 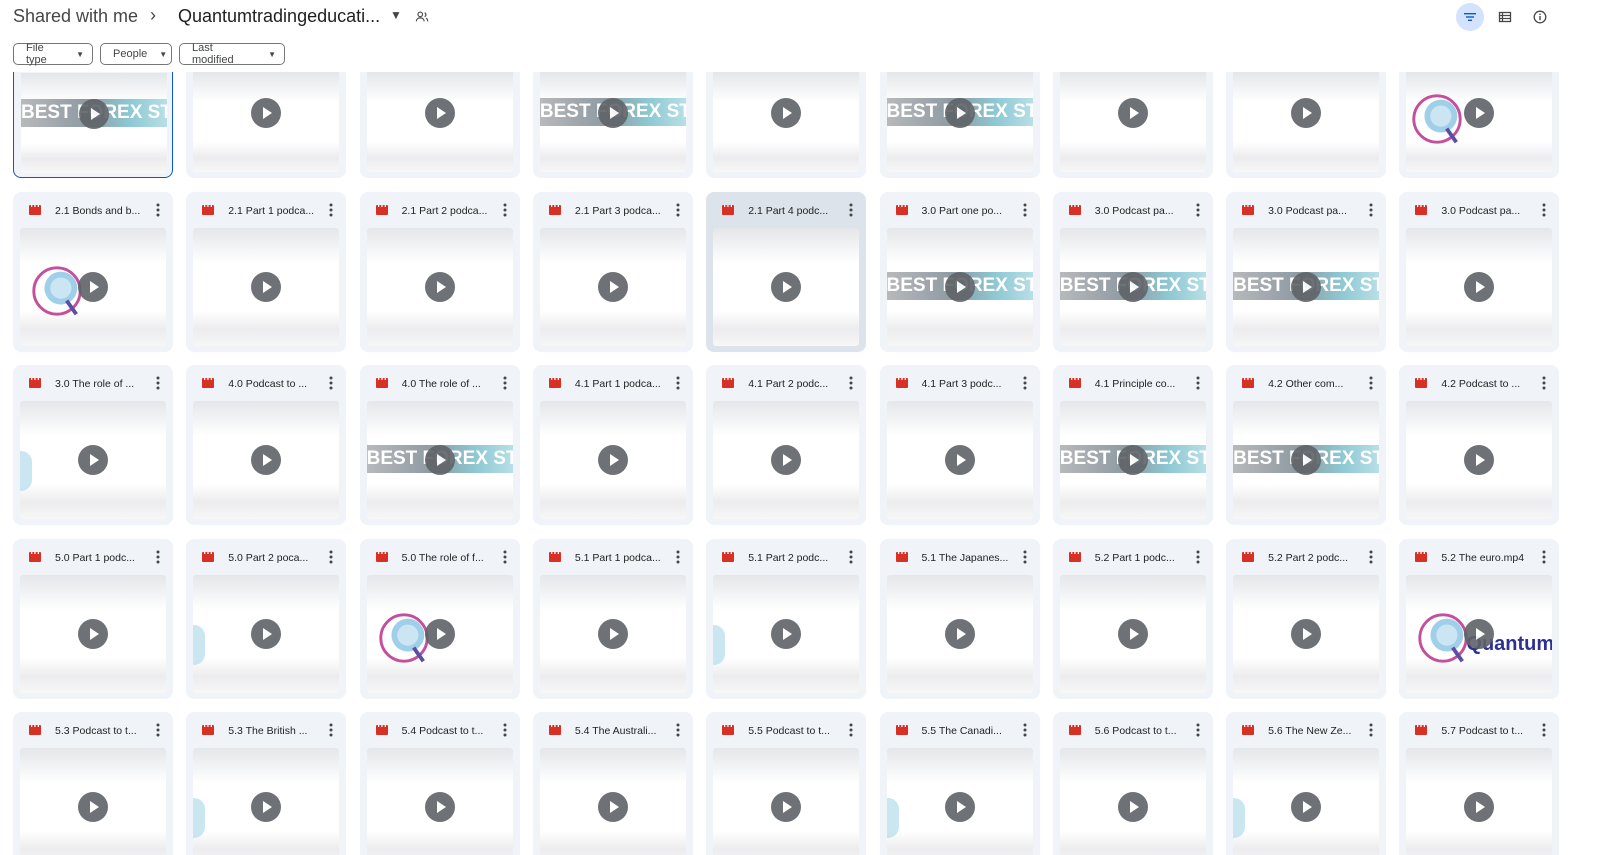 What do you see at coordinates (1479, 633) in the screenshot?
I see `video-thumbnail: Quantum` at bounding box center [1479, 633].